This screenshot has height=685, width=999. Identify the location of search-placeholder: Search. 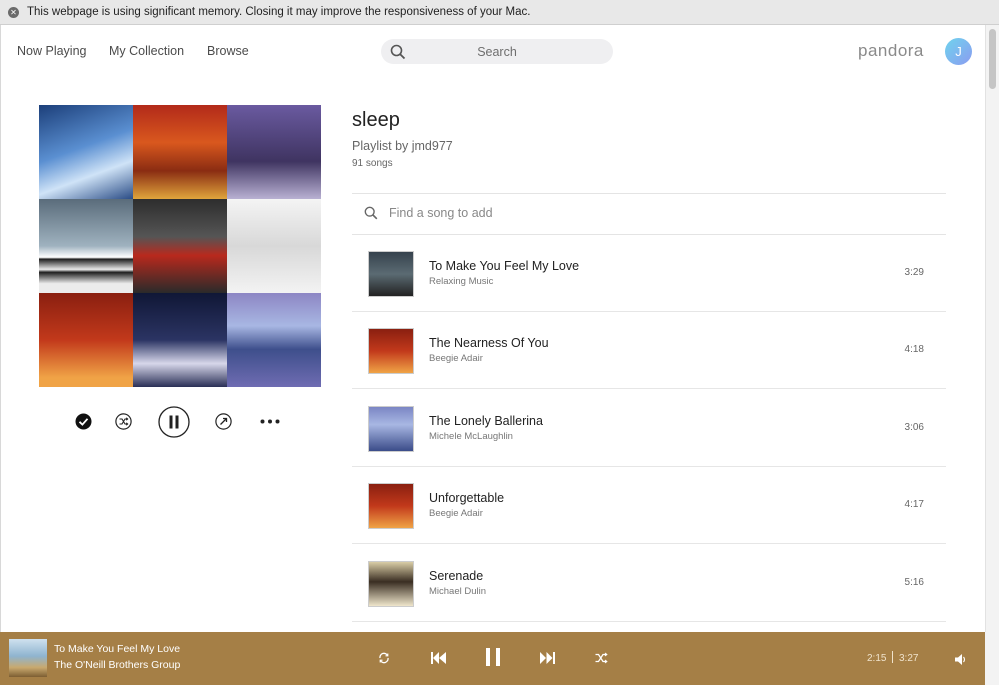
(497, 52).